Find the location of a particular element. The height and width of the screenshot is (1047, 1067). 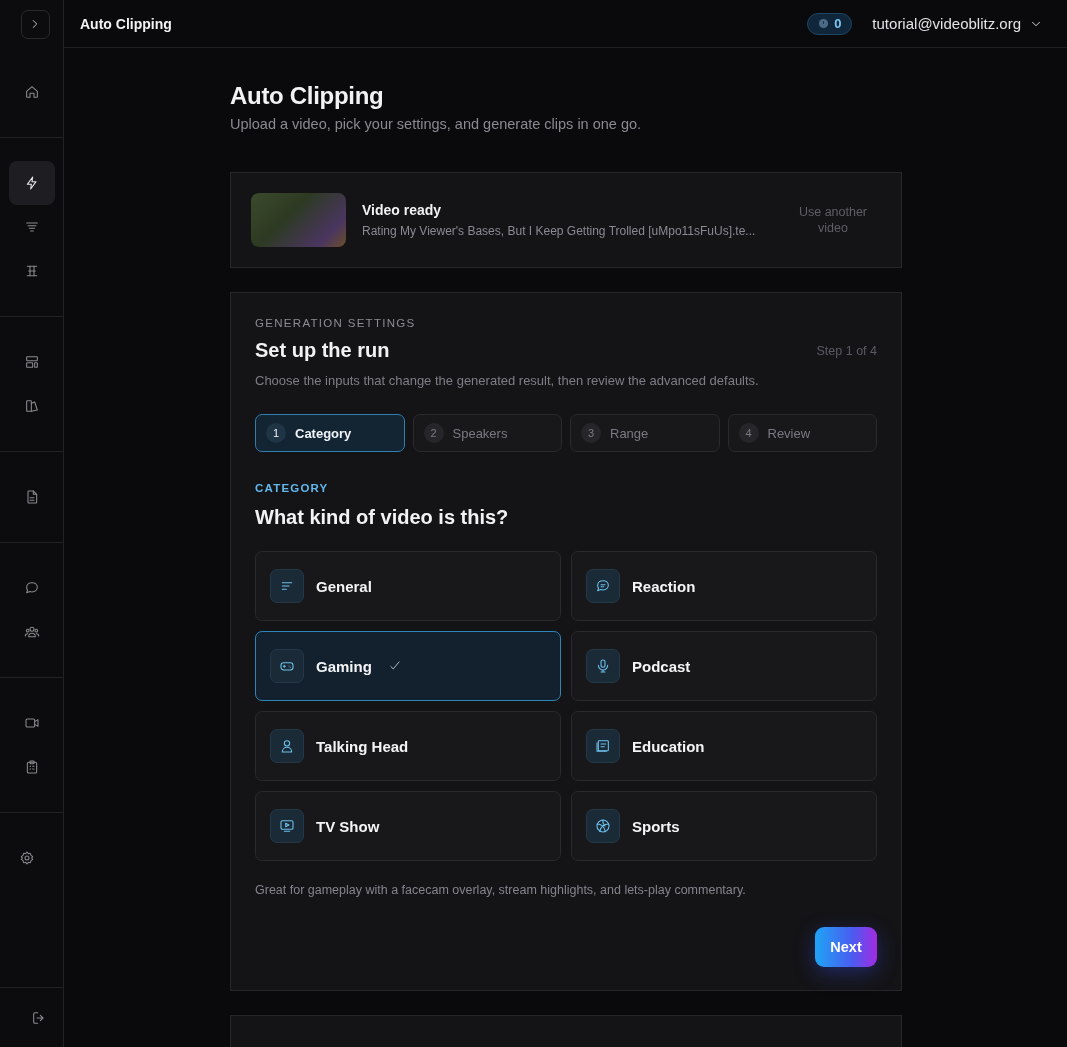

step-tab: 4 Review is located at coordinates (802, 433).